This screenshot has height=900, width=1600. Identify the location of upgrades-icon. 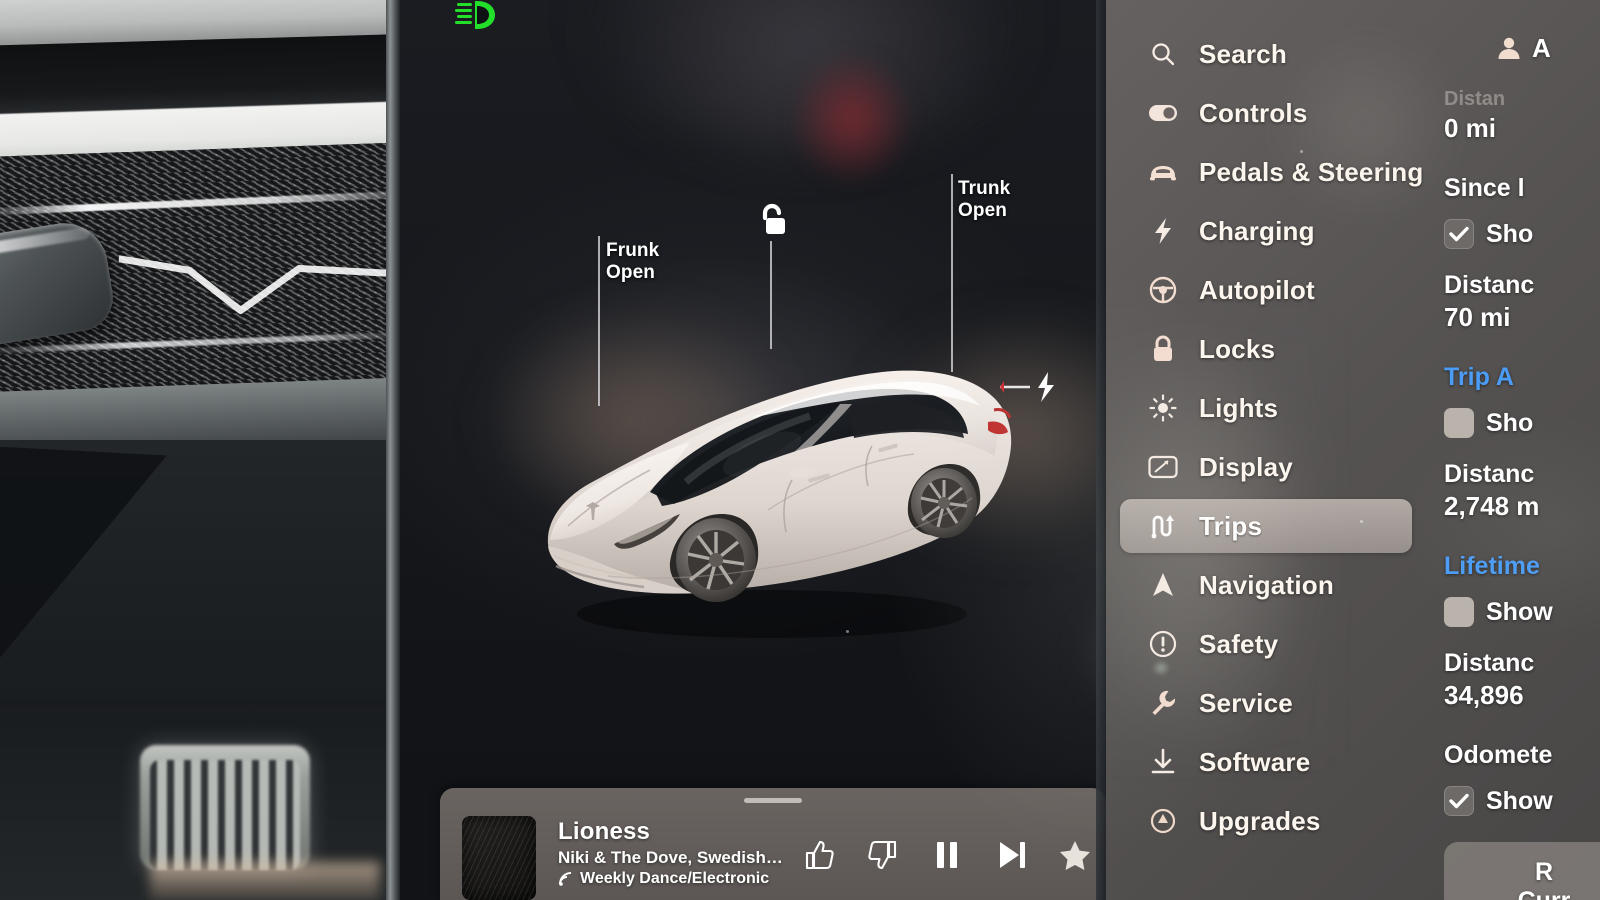
(1163, 821).